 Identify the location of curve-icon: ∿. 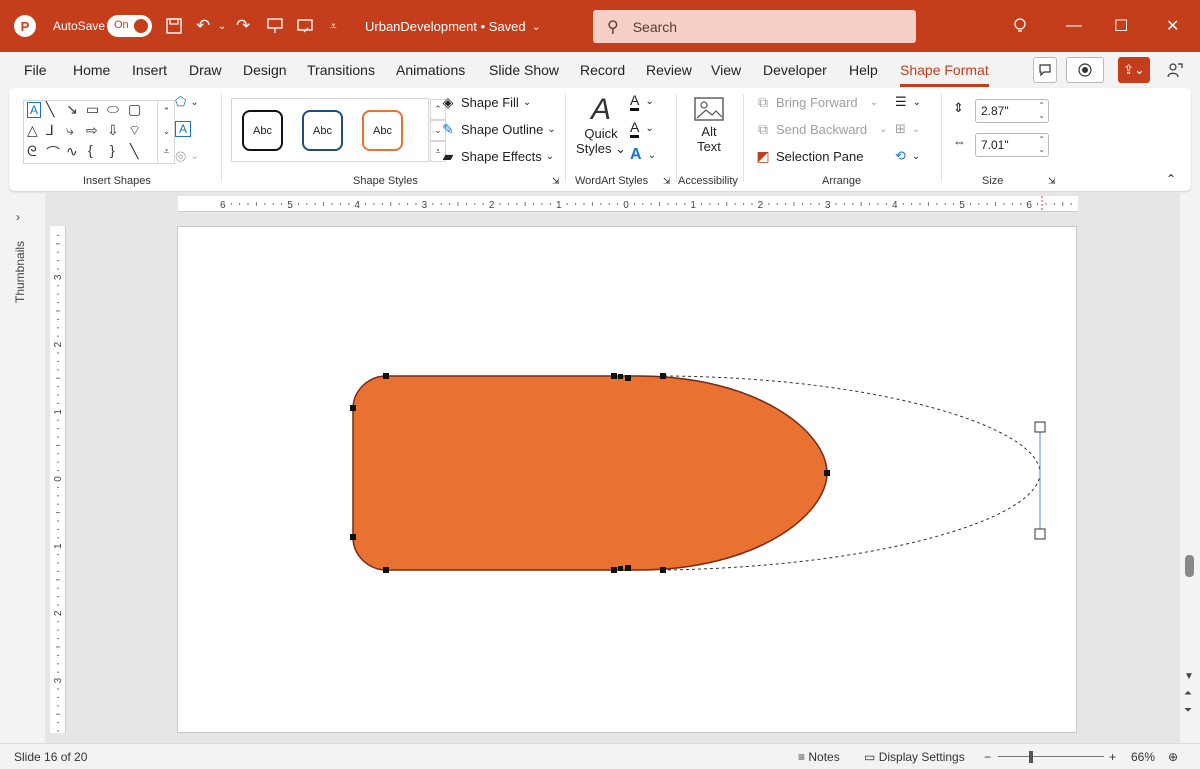
(72, 151).